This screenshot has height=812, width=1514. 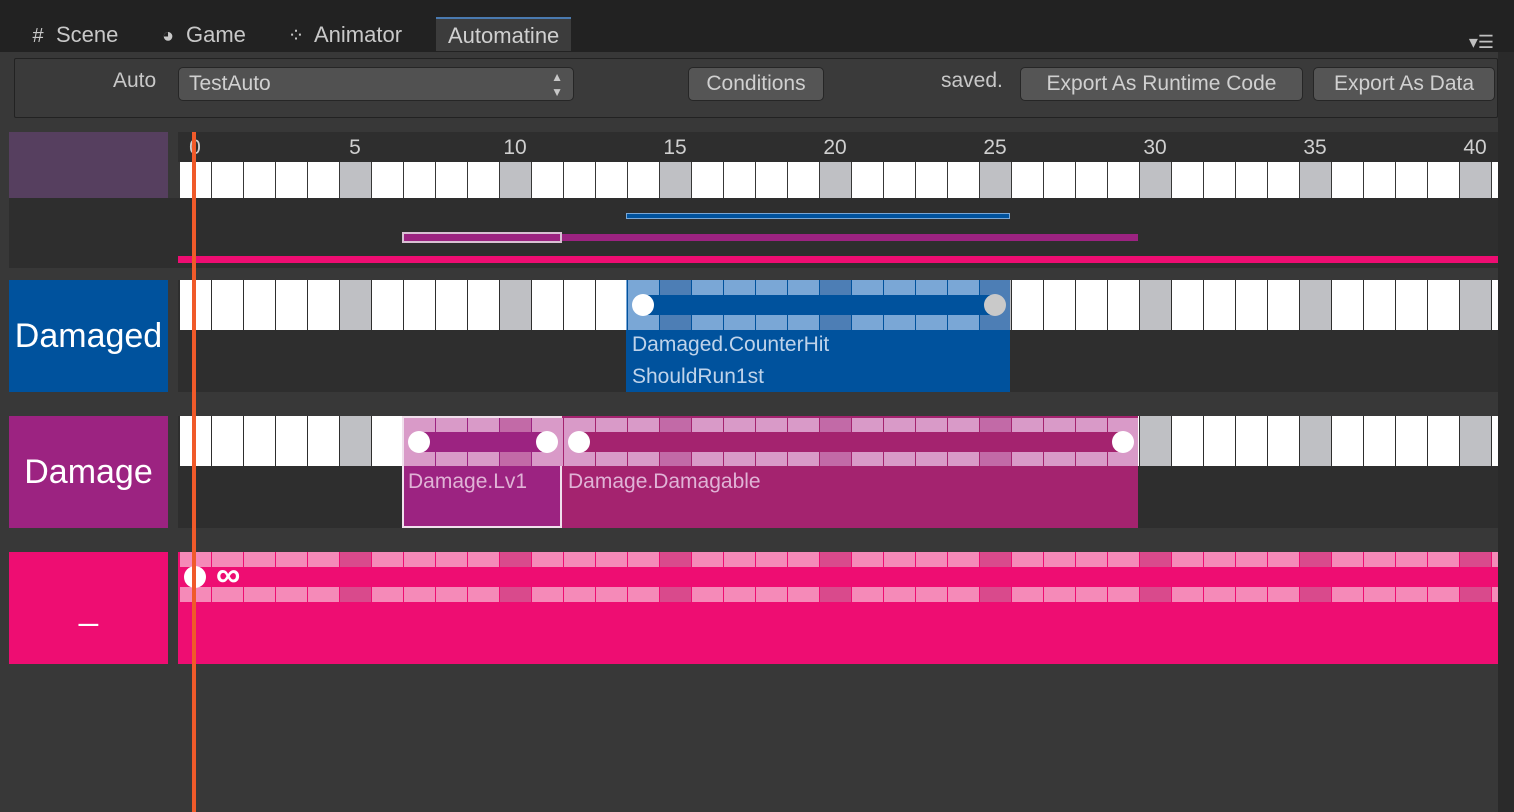 I want to click on conditions-button: Conditions, so click(x=756, y=84).